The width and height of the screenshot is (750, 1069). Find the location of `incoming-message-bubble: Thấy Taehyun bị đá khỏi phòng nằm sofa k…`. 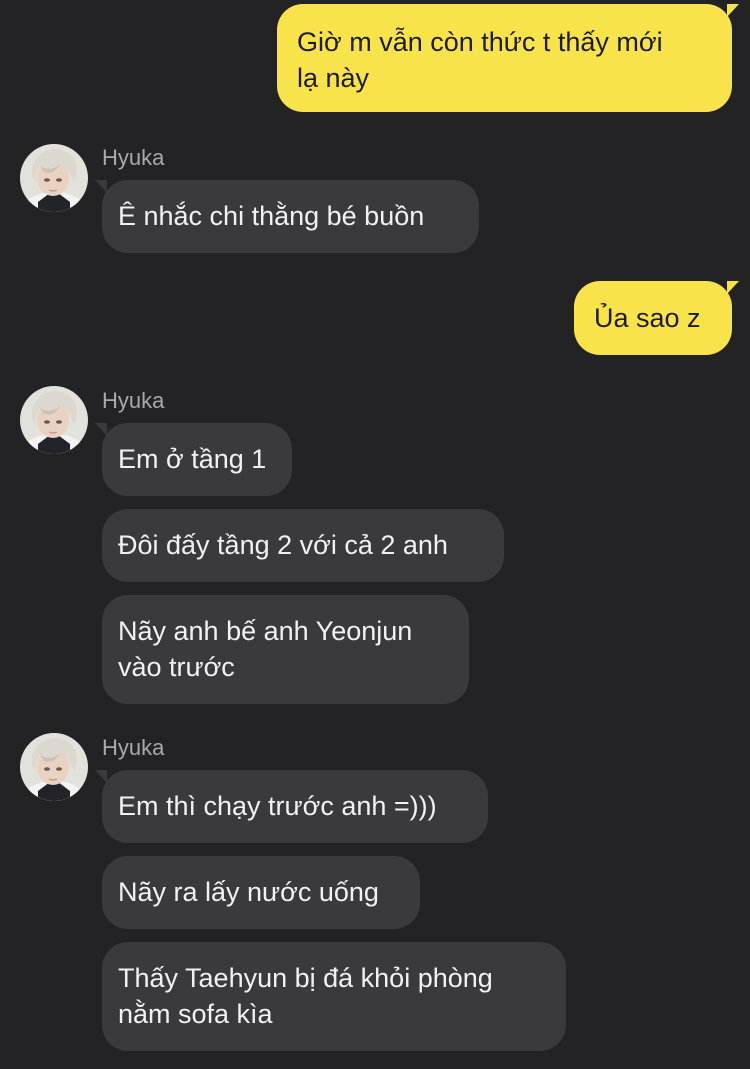

incoming-message-bubble: Thấy Taehyun bị đá khỏi phòng nằm sofa k… is located at coordinates (334, 996).